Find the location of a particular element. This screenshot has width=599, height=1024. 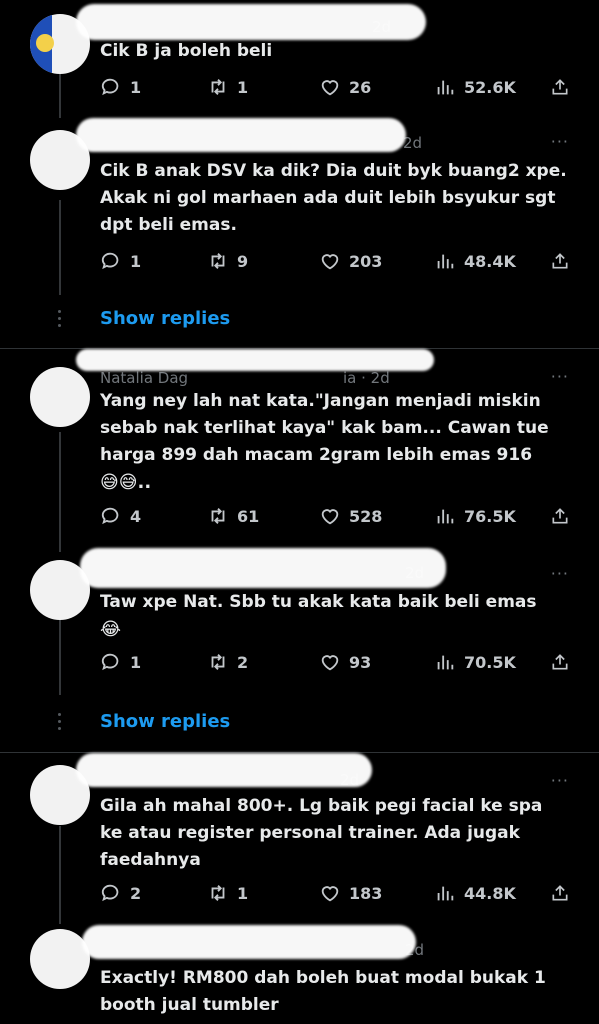

retweet-count: 61 is located at coordinates (248, 516).